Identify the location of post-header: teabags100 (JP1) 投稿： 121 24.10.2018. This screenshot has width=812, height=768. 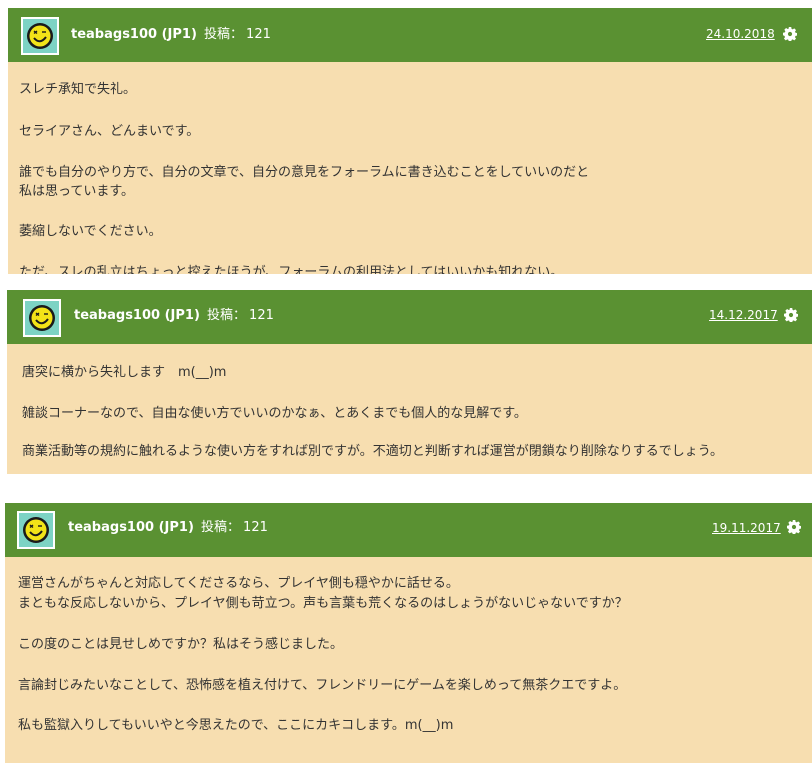
(410, 35).